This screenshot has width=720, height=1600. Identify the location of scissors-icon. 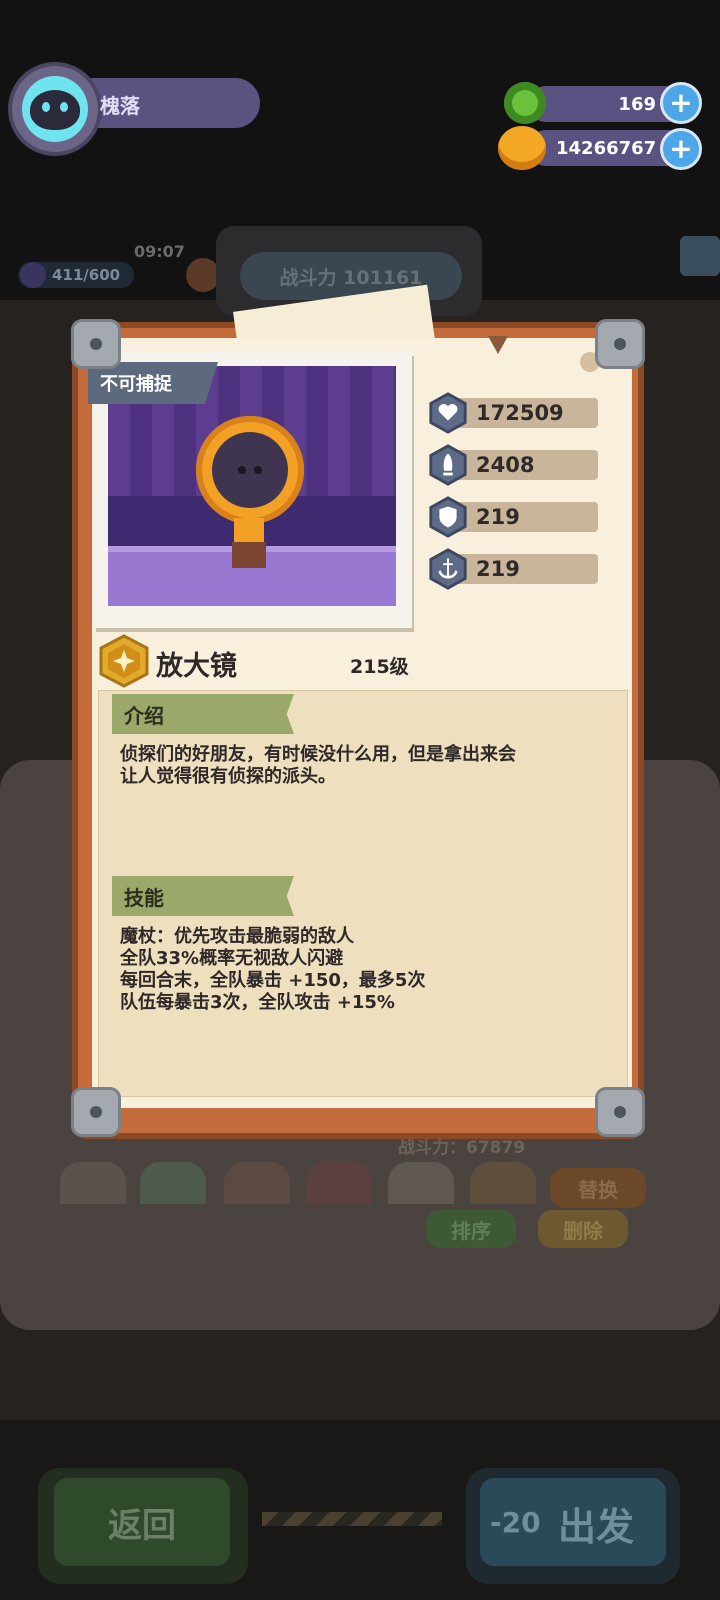
(700, 256).